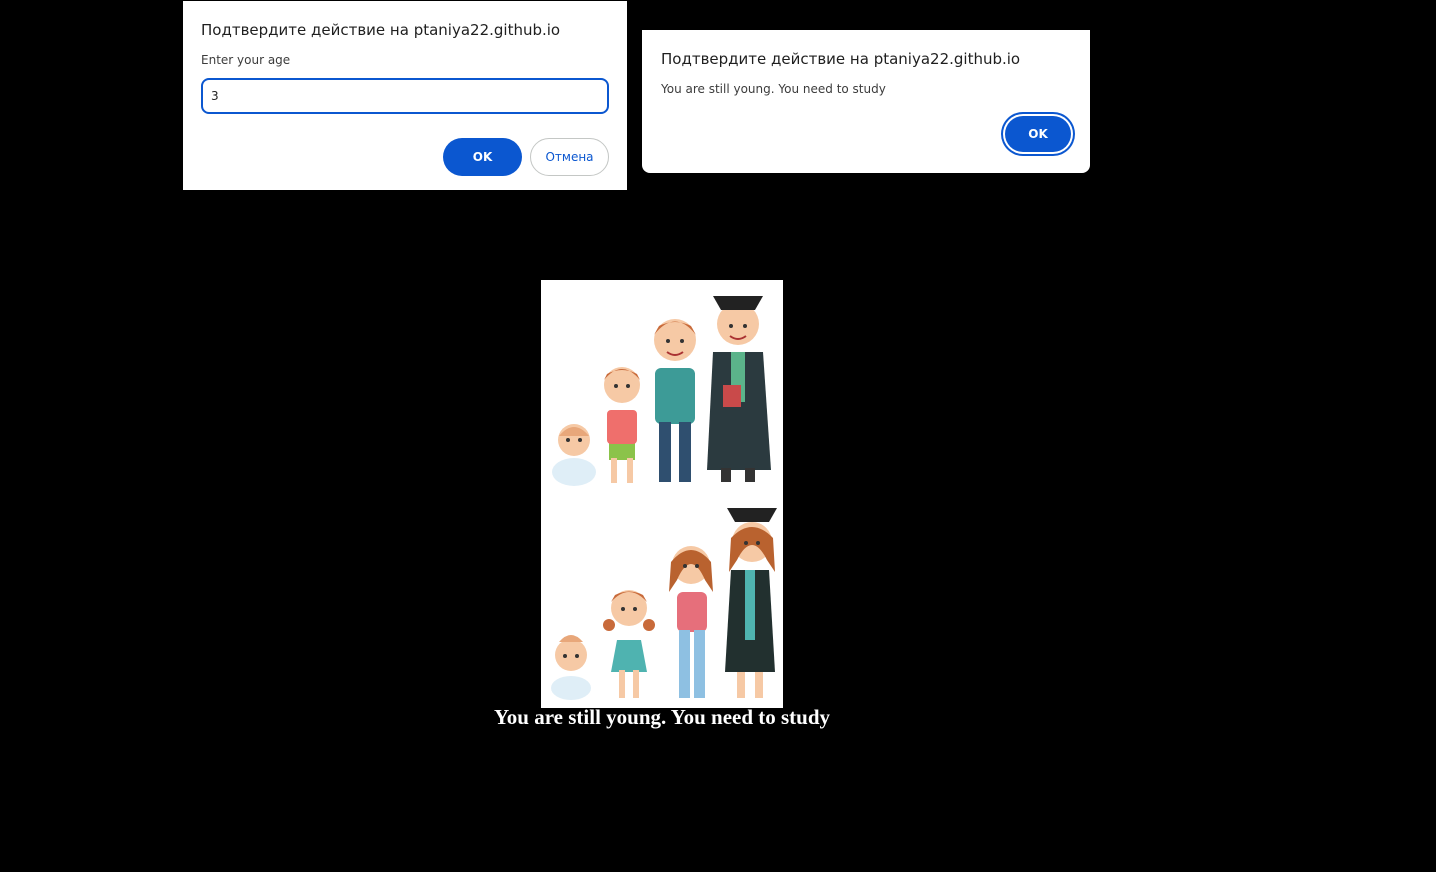  I want to click on prompt-cancel-button: Отмена, so click(569, 157).